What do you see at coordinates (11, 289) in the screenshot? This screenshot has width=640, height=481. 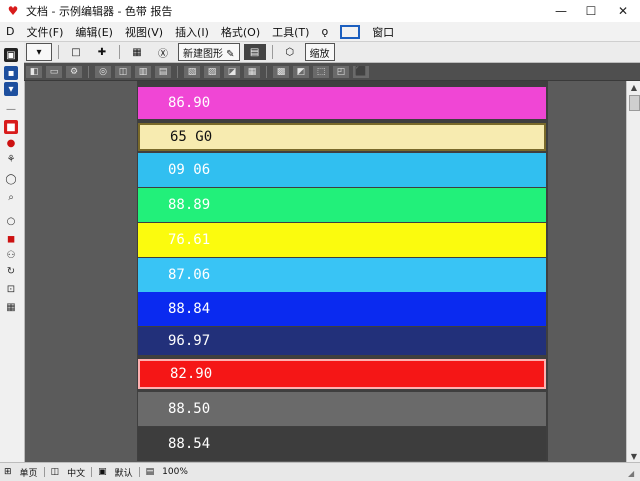 I see `crop-tool-icon: ⊡` at bounding box center [11, 289].